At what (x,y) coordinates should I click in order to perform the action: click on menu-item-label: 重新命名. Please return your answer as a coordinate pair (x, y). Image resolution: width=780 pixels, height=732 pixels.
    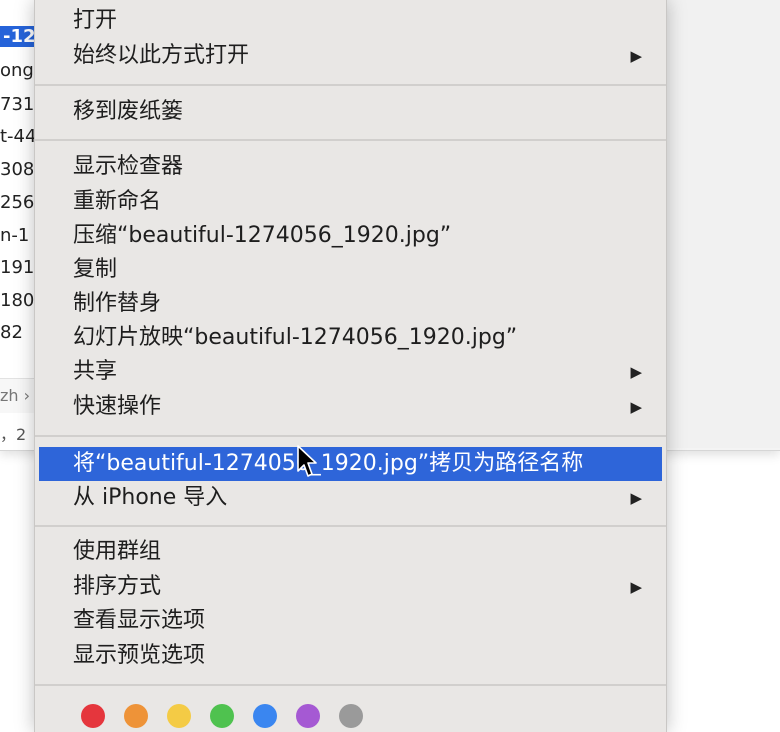
    Looking at the image, I should click on (117, 201).